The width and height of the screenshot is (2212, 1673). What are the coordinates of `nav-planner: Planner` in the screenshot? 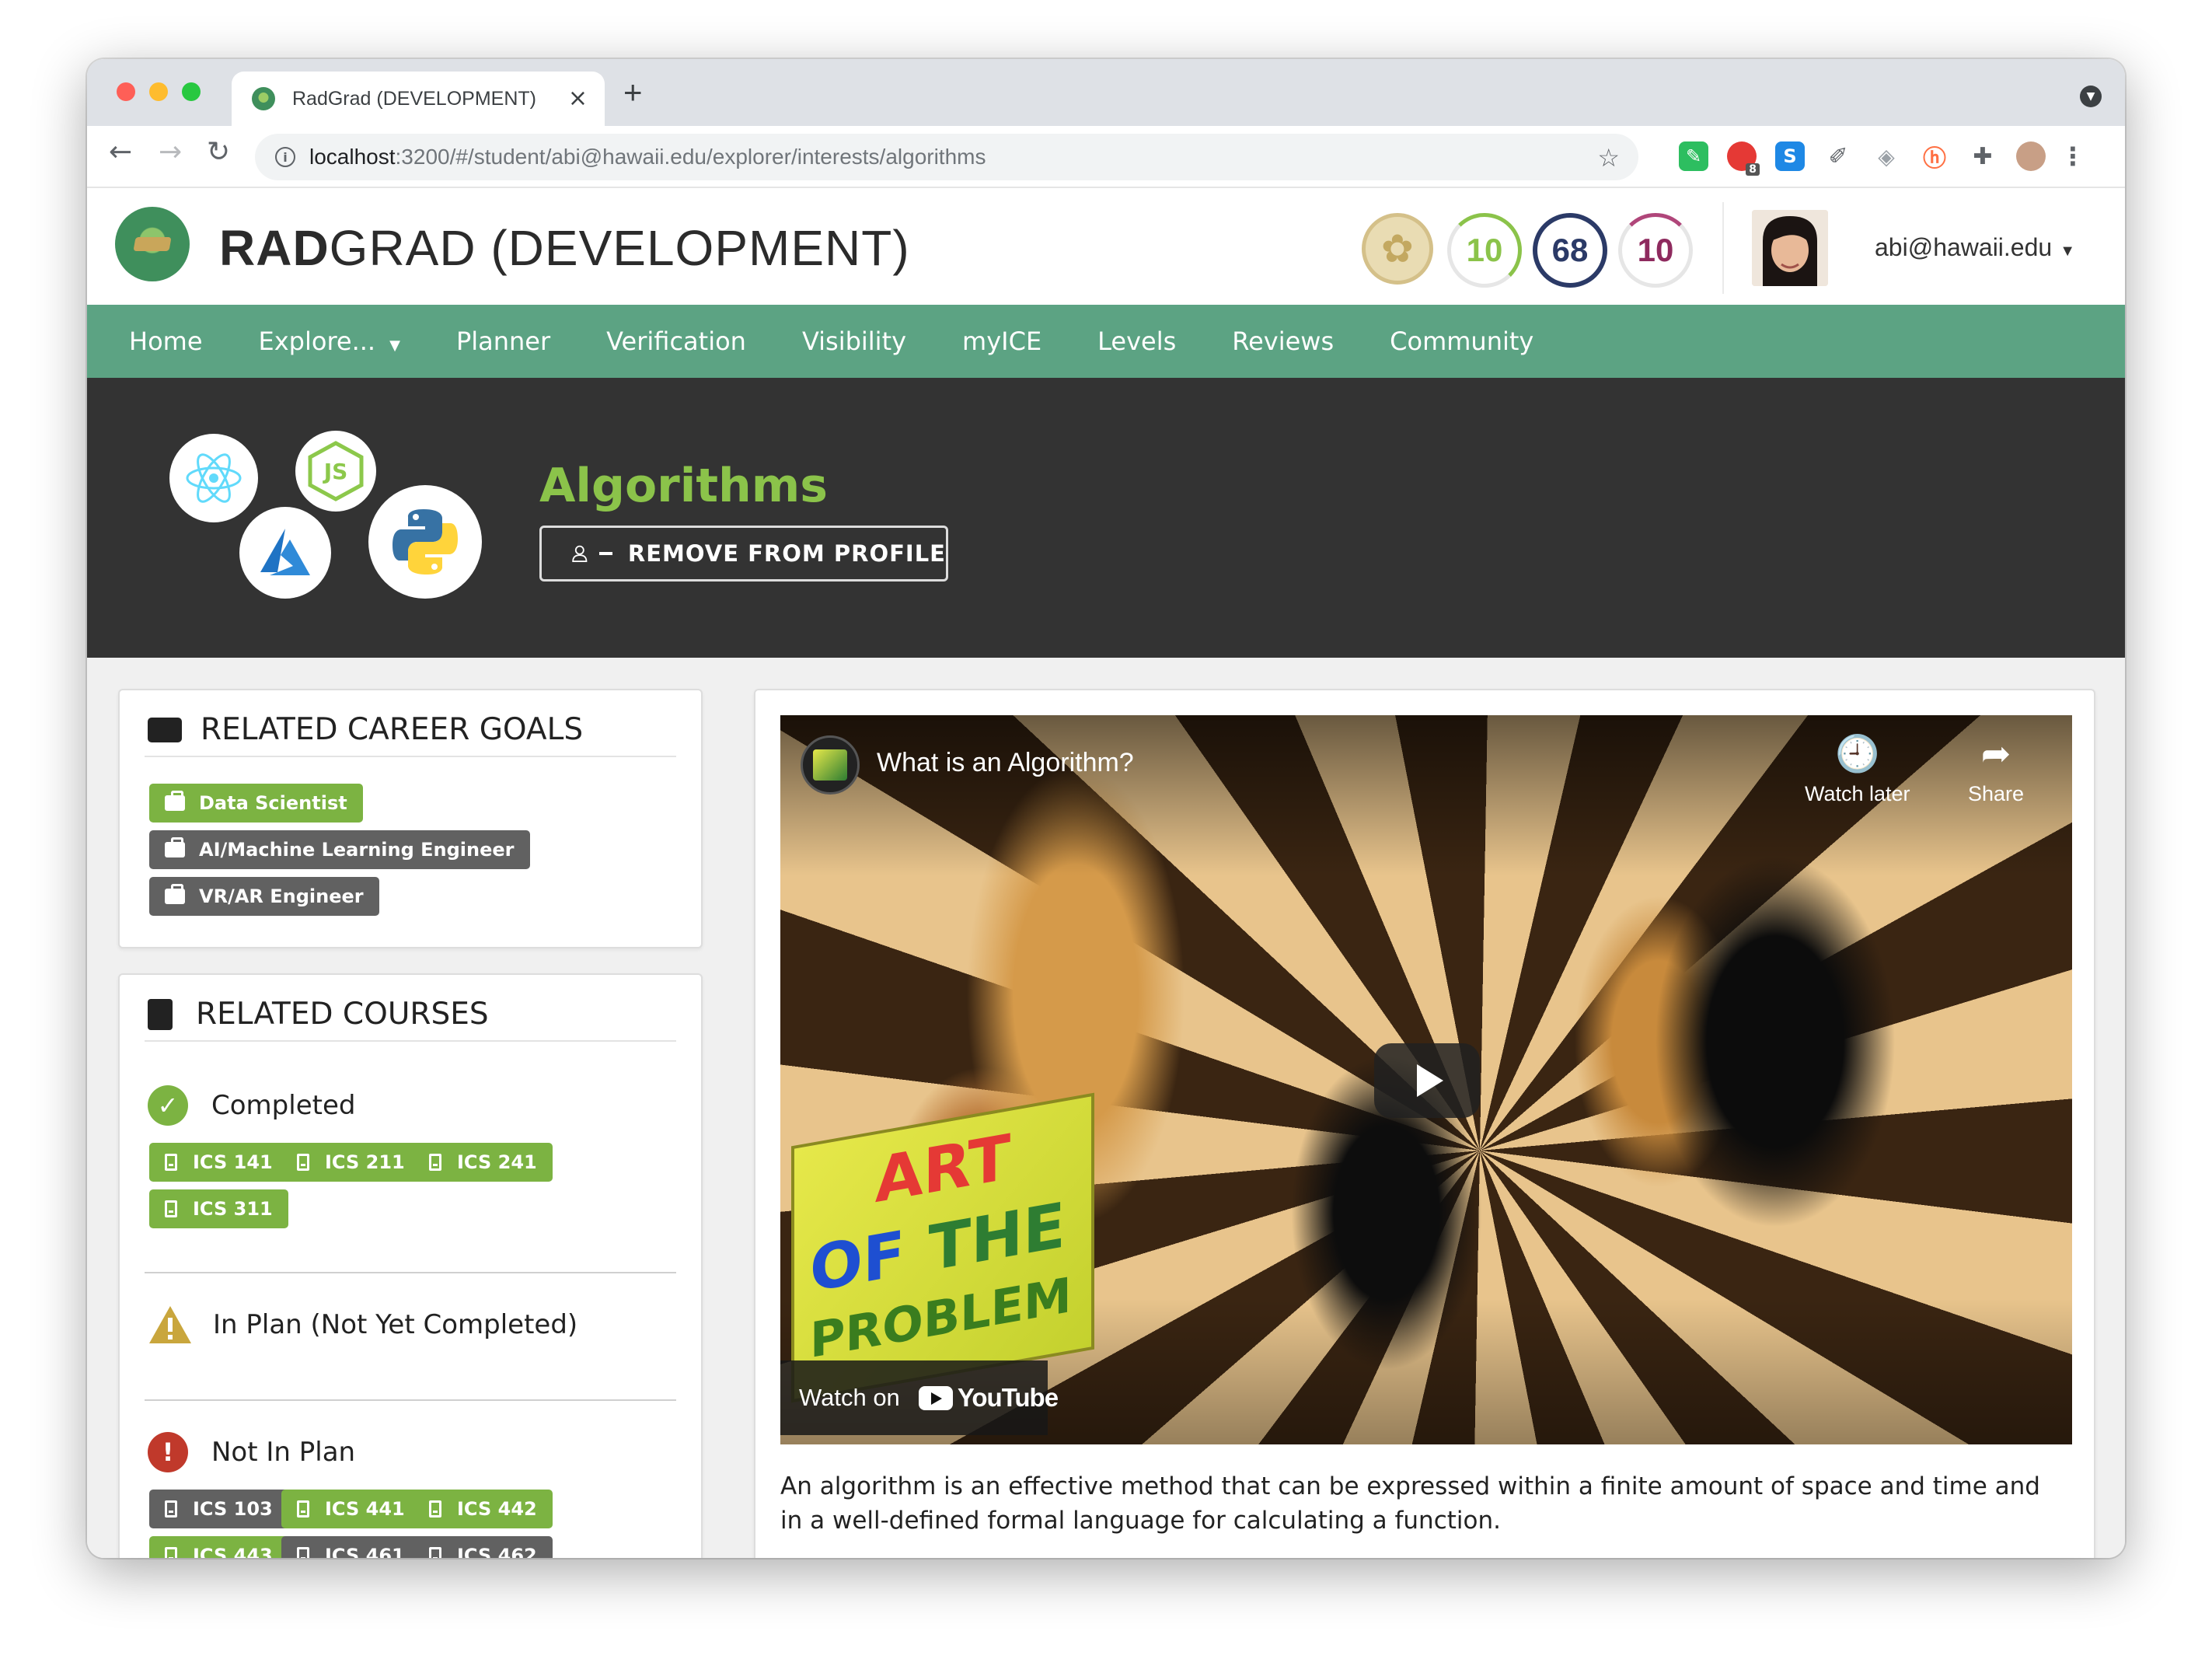 It's located at (503, 341).